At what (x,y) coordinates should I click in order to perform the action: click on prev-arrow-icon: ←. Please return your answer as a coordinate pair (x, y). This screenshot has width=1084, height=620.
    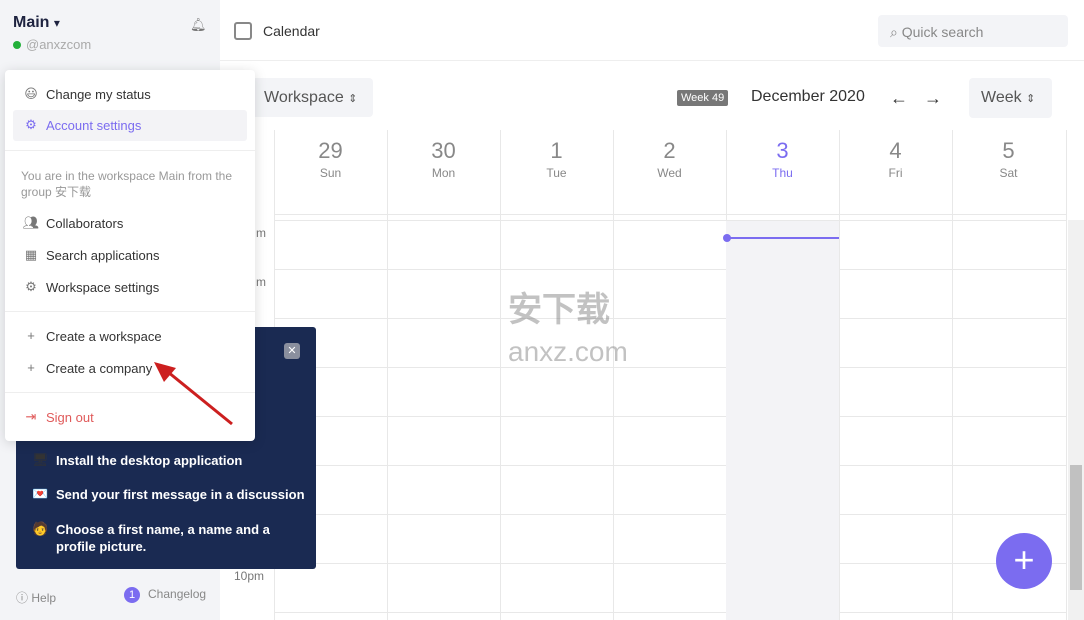
    Looking at the image, I should click on (899, 98).